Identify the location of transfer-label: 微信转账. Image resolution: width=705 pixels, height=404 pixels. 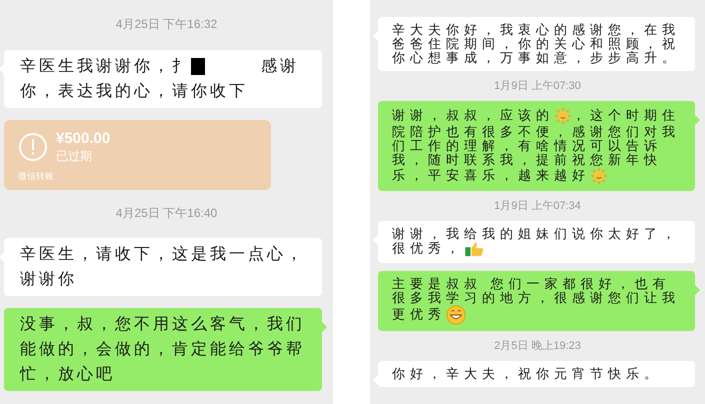
(36, 176).